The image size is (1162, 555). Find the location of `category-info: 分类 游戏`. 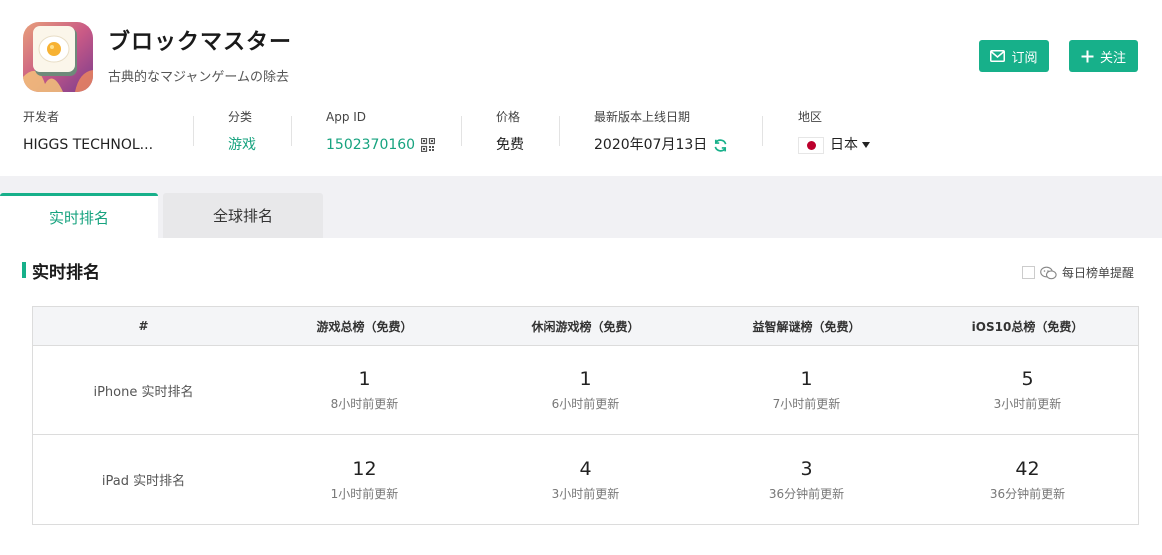

category-info: 分类 游戏 is located at coordinates (242, 131).